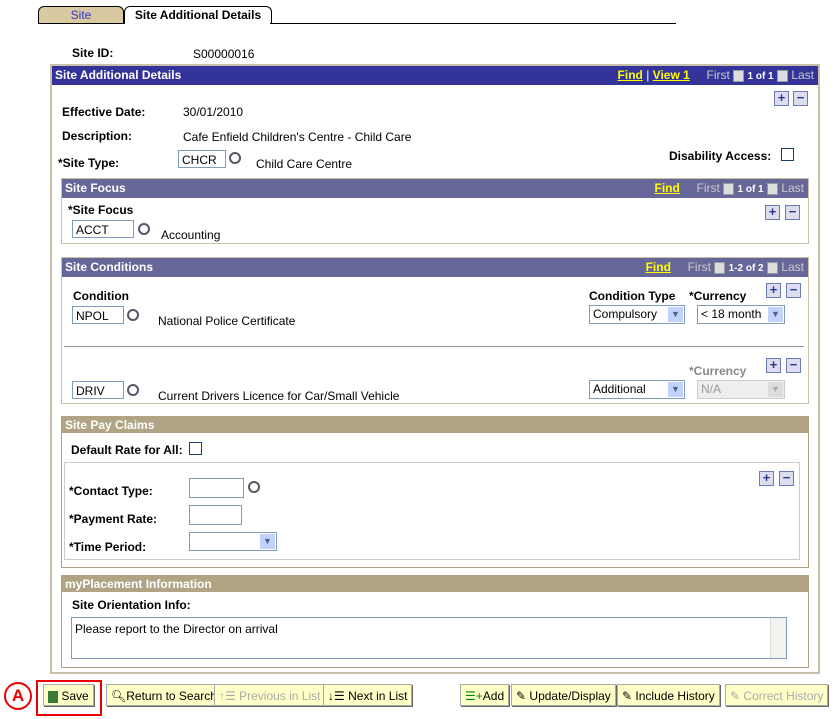 The width and height of the screenshot is (840, 719). What do you see at coordinates (89, 163) in the screenshot?
I see `site-type-label: *Site Type:` at bounding box center [89, 163].